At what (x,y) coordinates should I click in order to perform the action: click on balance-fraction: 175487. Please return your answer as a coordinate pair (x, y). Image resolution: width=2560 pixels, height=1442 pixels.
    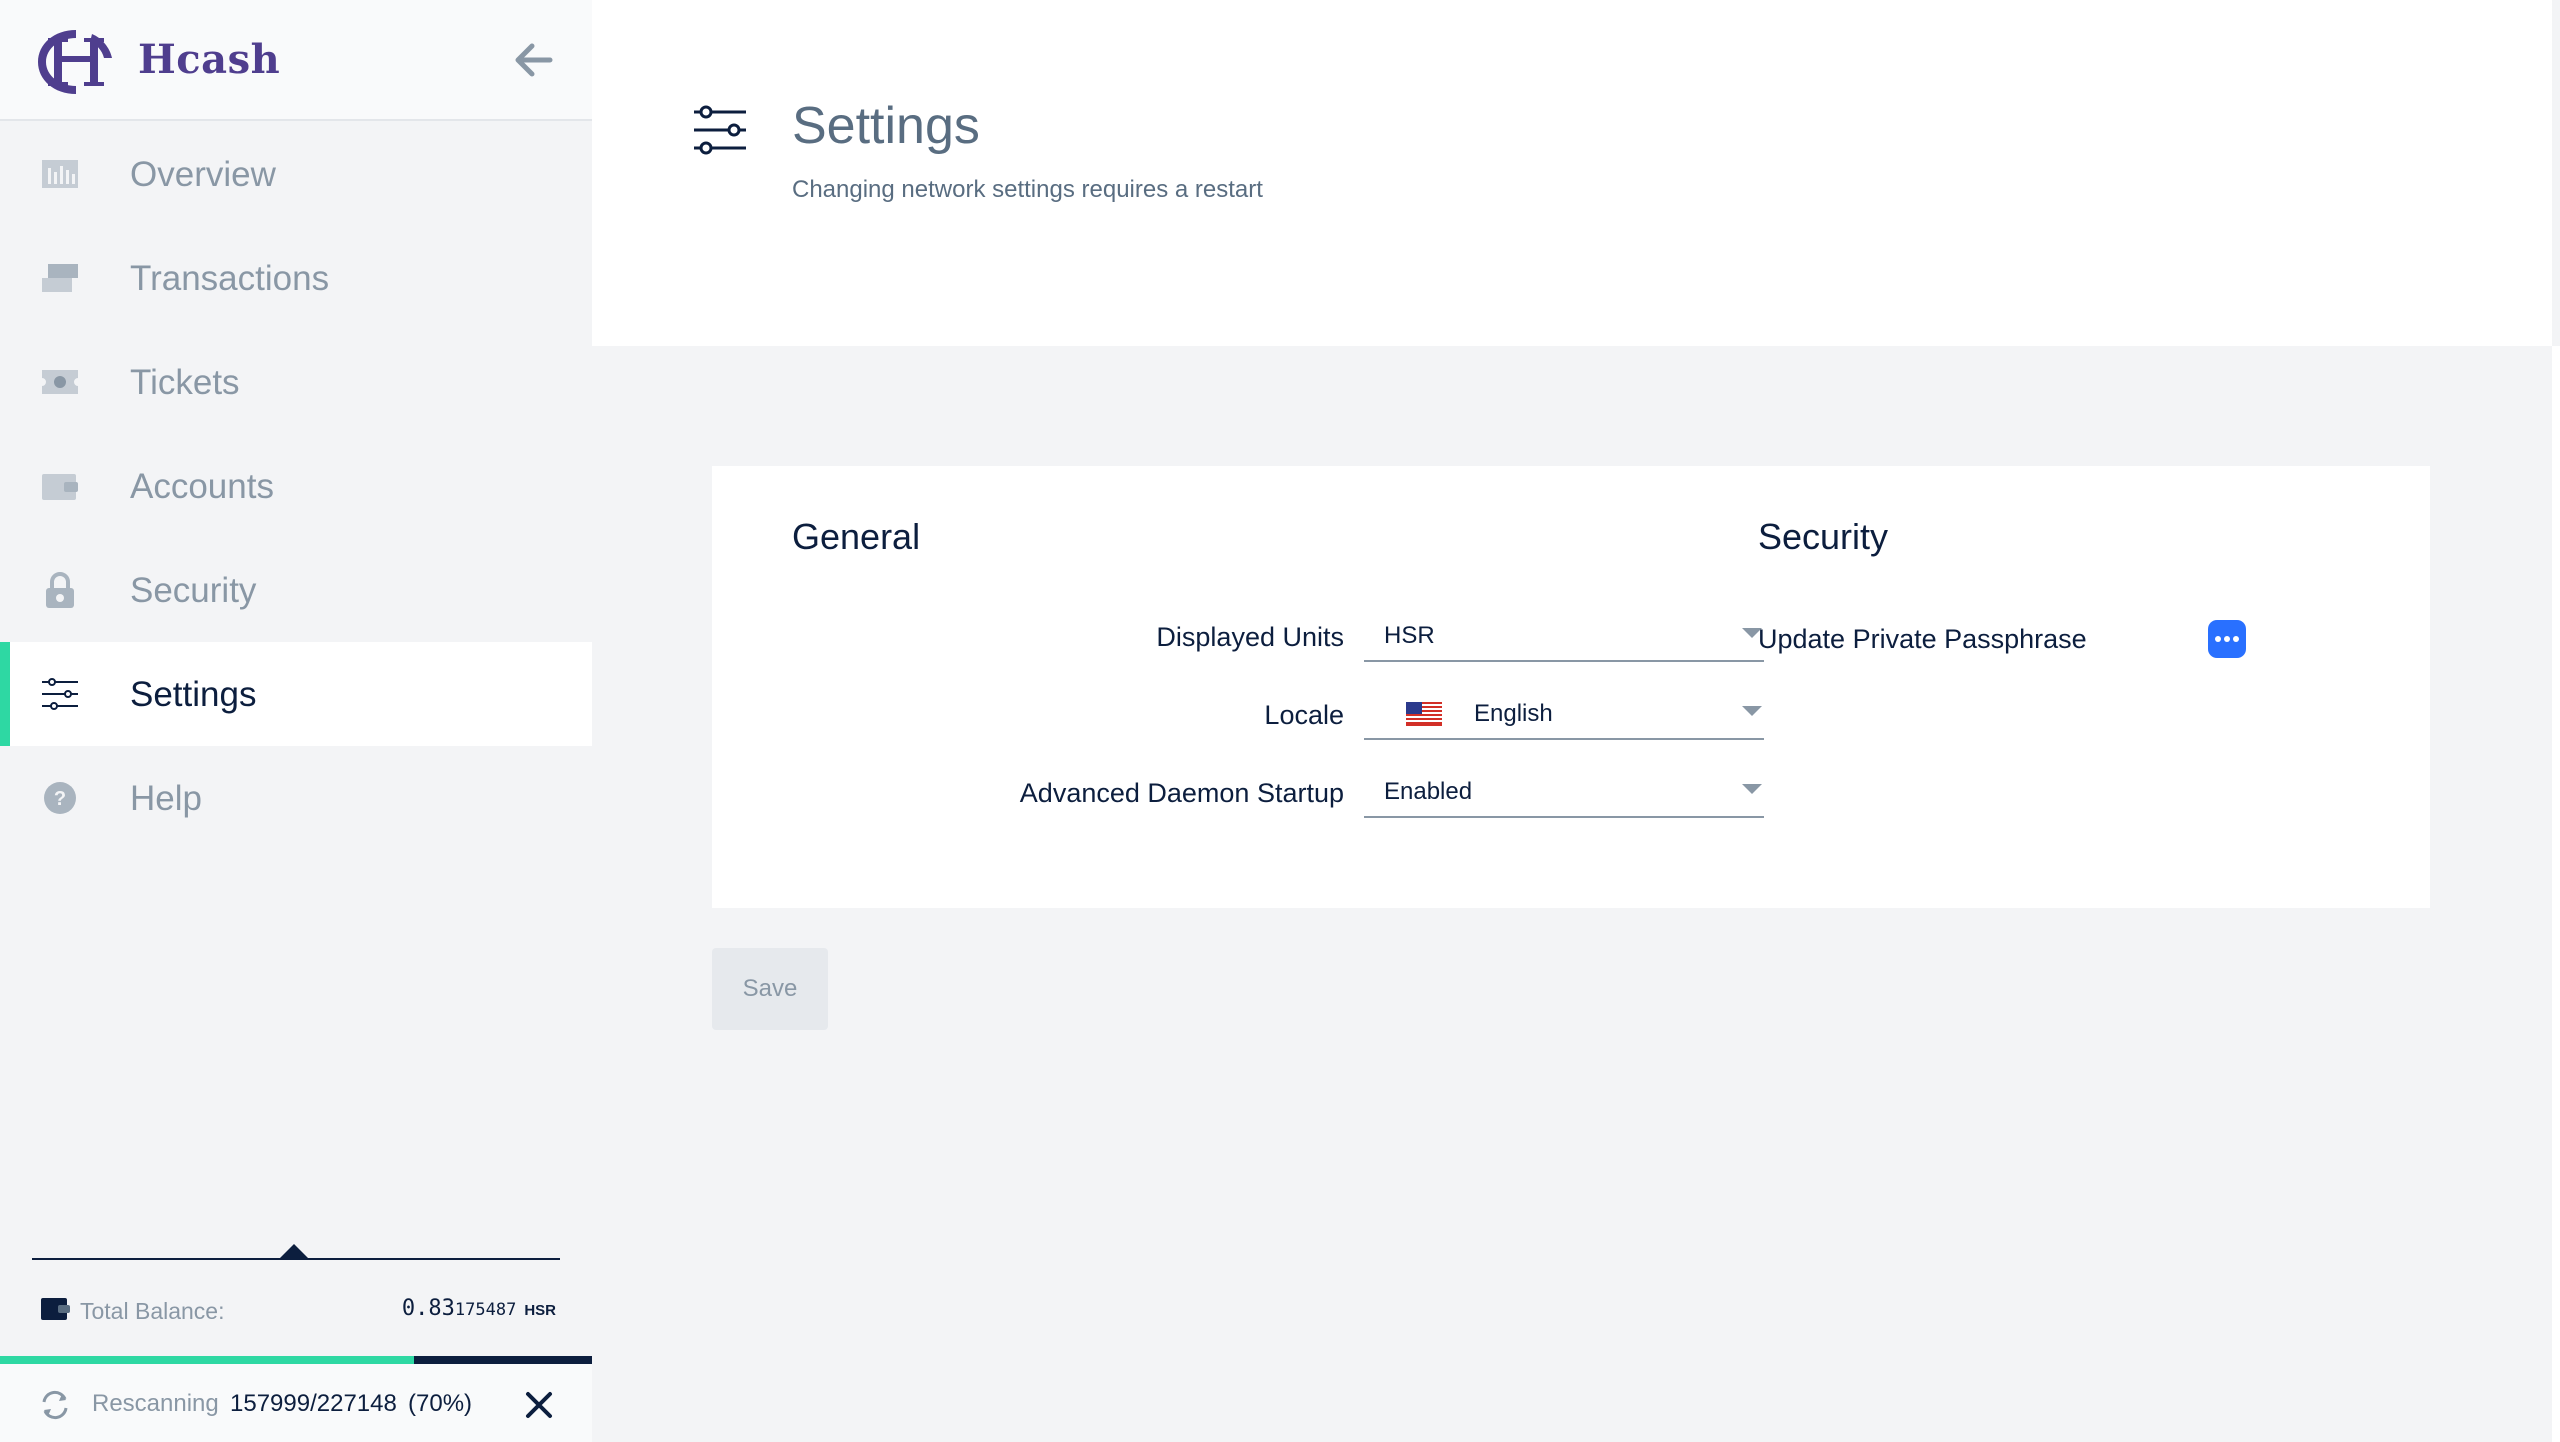
    Looking at the image, I should click on (485, 1310).